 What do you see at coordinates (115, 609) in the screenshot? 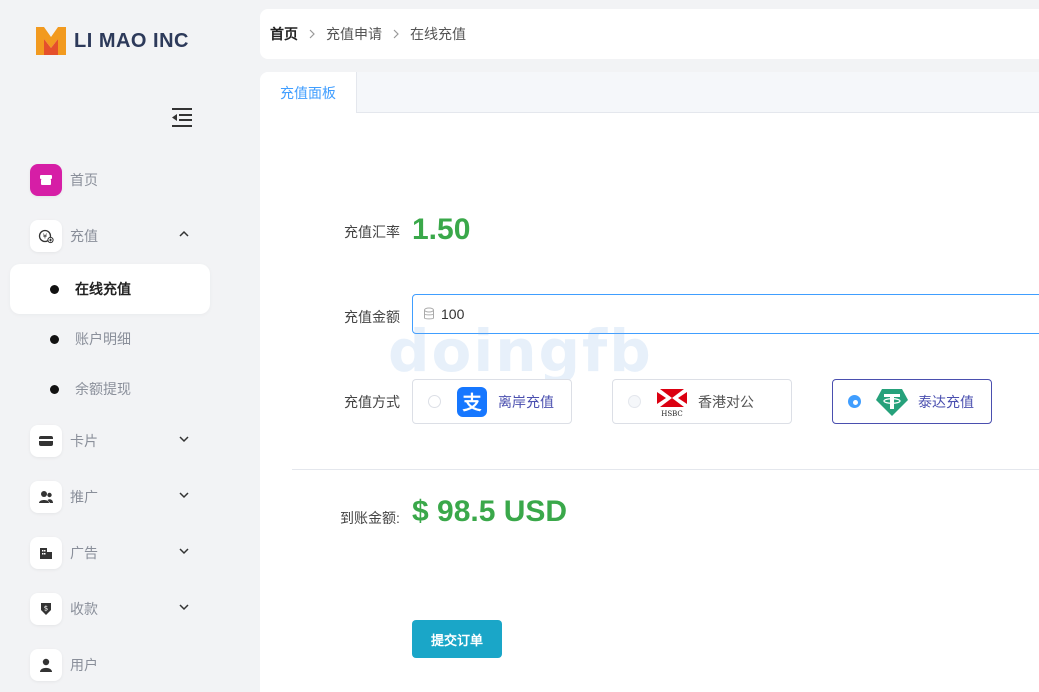
I see `sidebar-item-collection: $ 收款` at bounding box center [115, 609].